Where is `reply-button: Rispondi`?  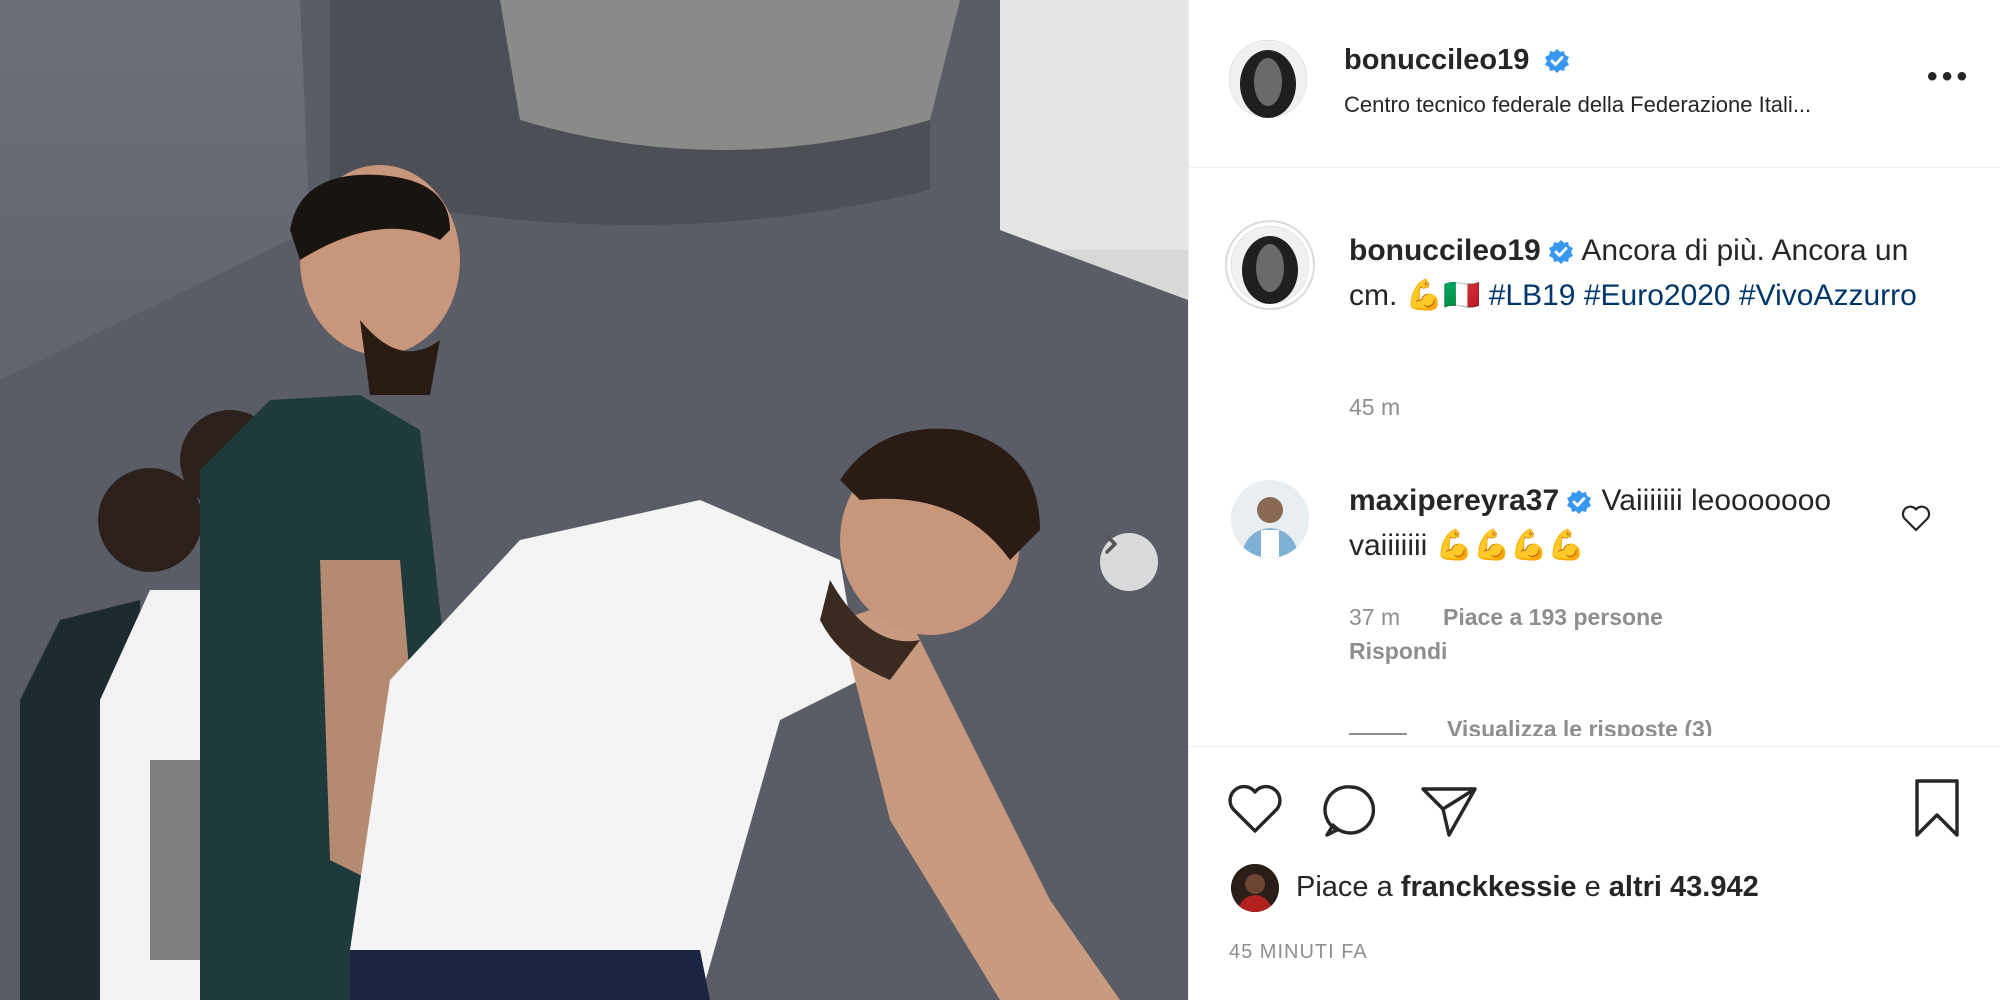
reply-button: Rispondi is located at coordinates (1398, 651).